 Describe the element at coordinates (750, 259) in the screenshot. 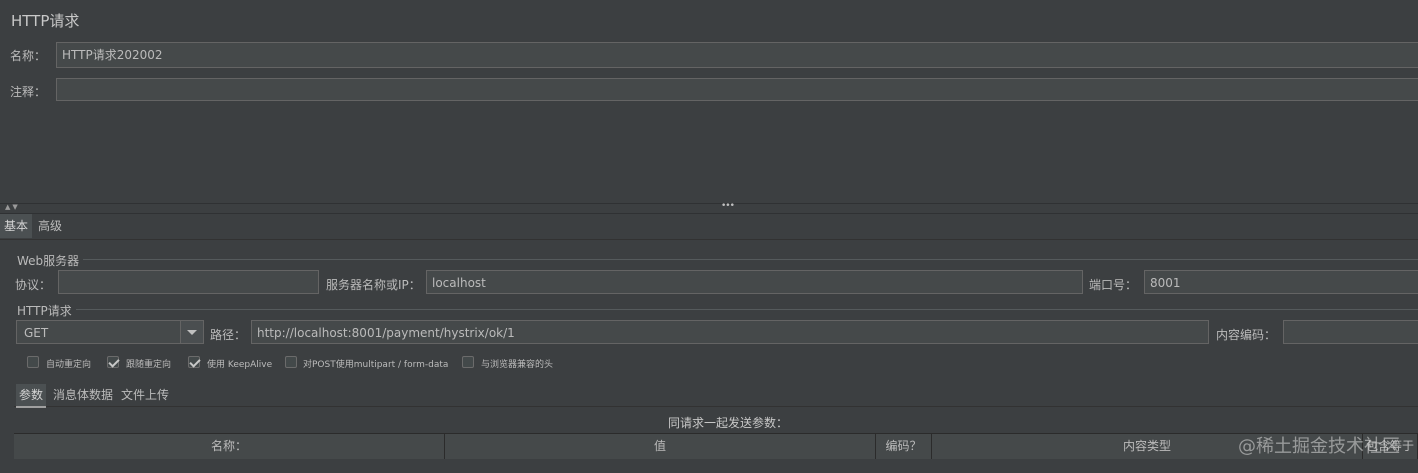

I see `web-server-divider` at that location.